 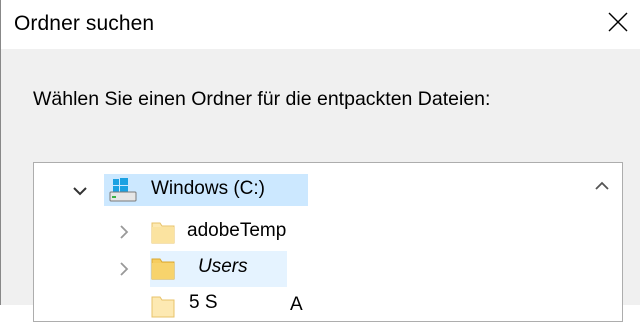 I want to click on tree-item-label: 5 S, so click(x=203, y=302).